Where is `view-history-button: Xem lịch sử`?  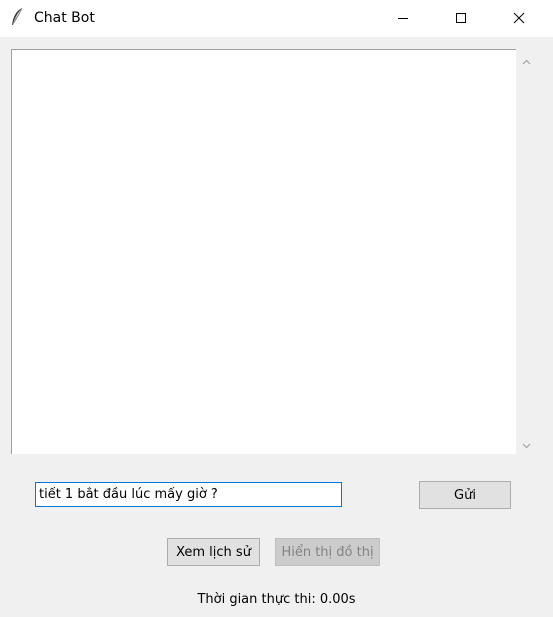 view-history-button: Xem lịch sử is located at coordinates (213, 552).